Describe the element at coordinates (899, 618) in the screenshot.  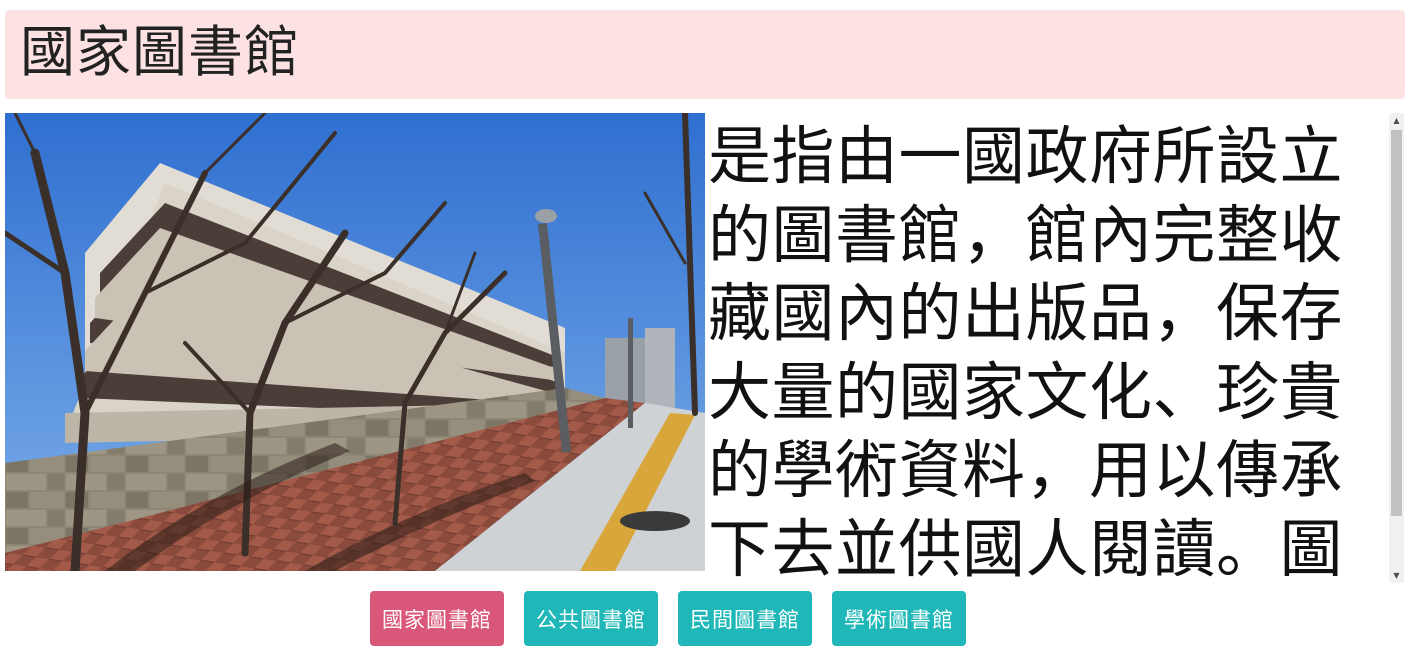
I see `nav-button-academic-library: 學術圖書館` at that location.